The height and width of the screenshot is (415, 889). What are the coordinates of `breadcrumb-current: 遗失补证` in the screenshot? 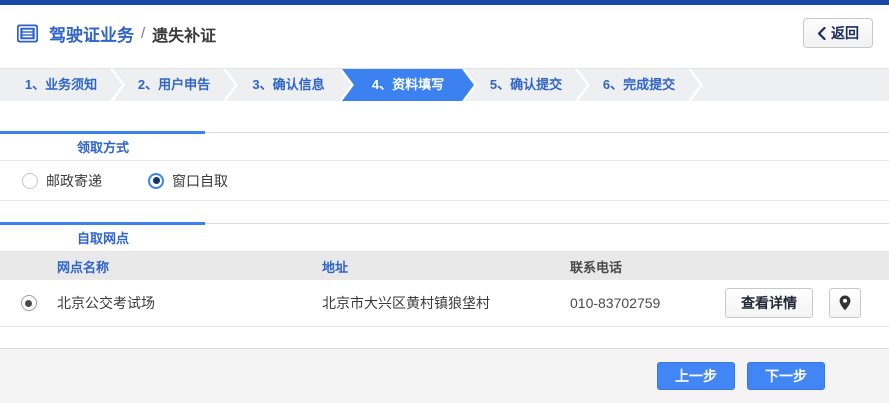 It's located at (184, 36).